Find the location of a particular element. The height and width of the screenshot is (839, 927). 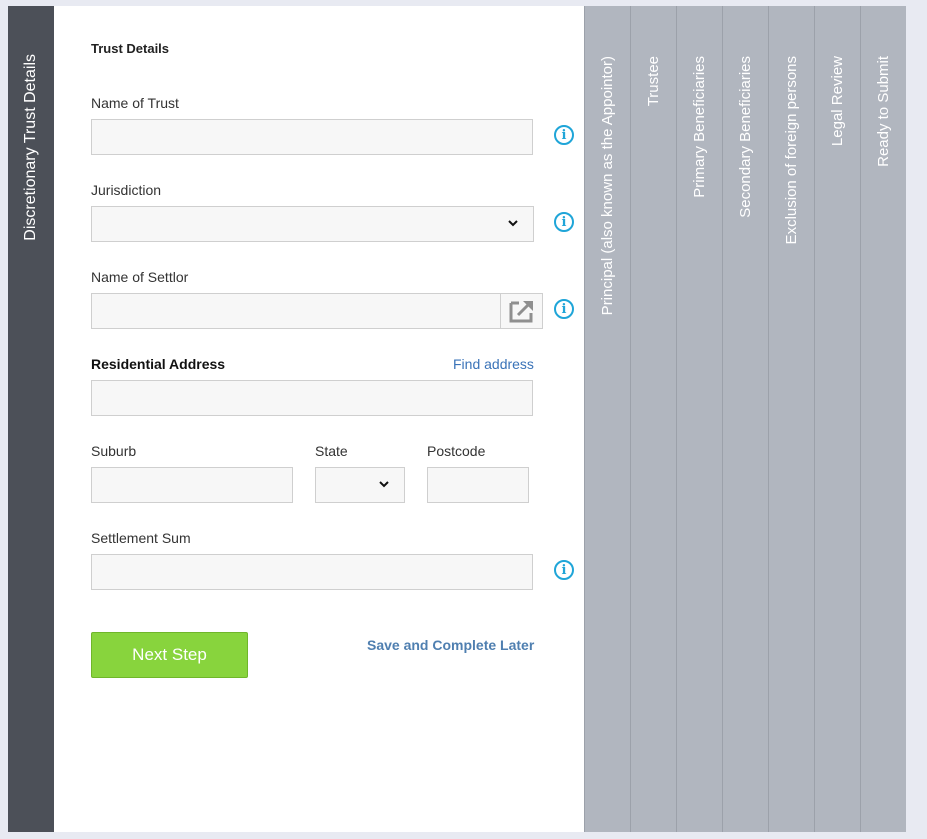

residential-address-label: Residential Address is located at coordinates (158, 364).